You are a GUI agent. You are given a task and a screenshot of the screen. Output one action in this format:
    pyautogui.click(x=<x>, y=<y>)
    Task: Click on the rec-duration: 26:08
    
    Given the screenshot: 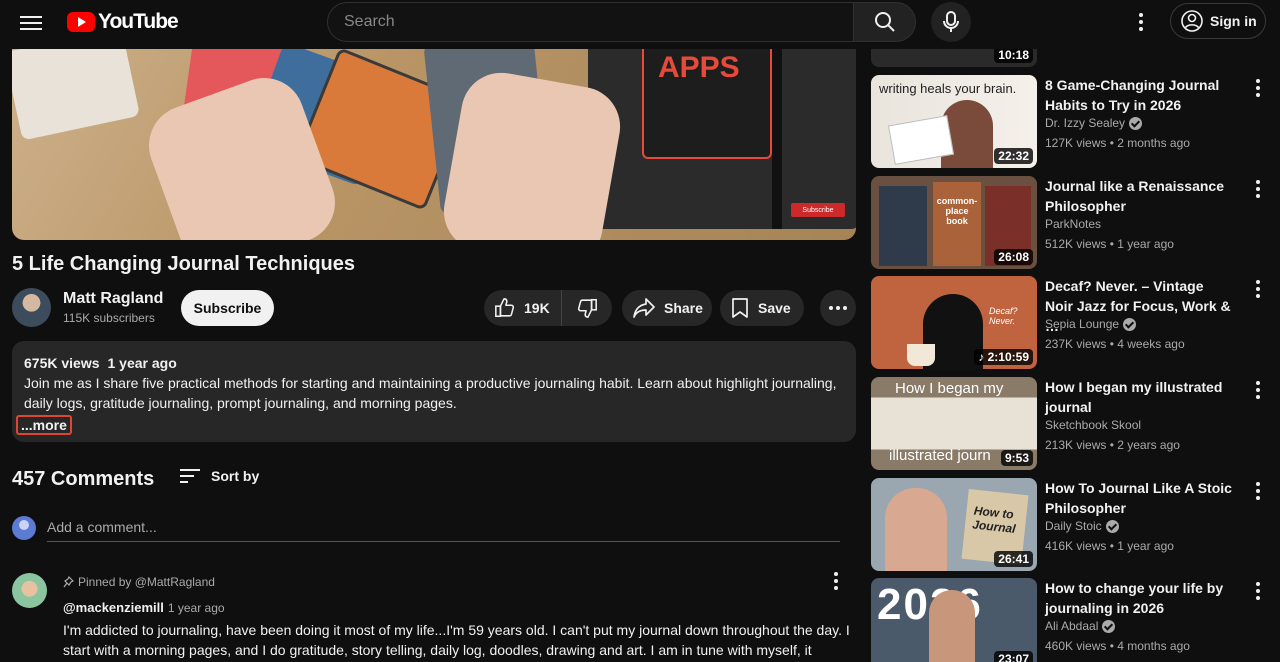 What is the action you would take?
    pyautogui.click(x=1013, y=257)
    